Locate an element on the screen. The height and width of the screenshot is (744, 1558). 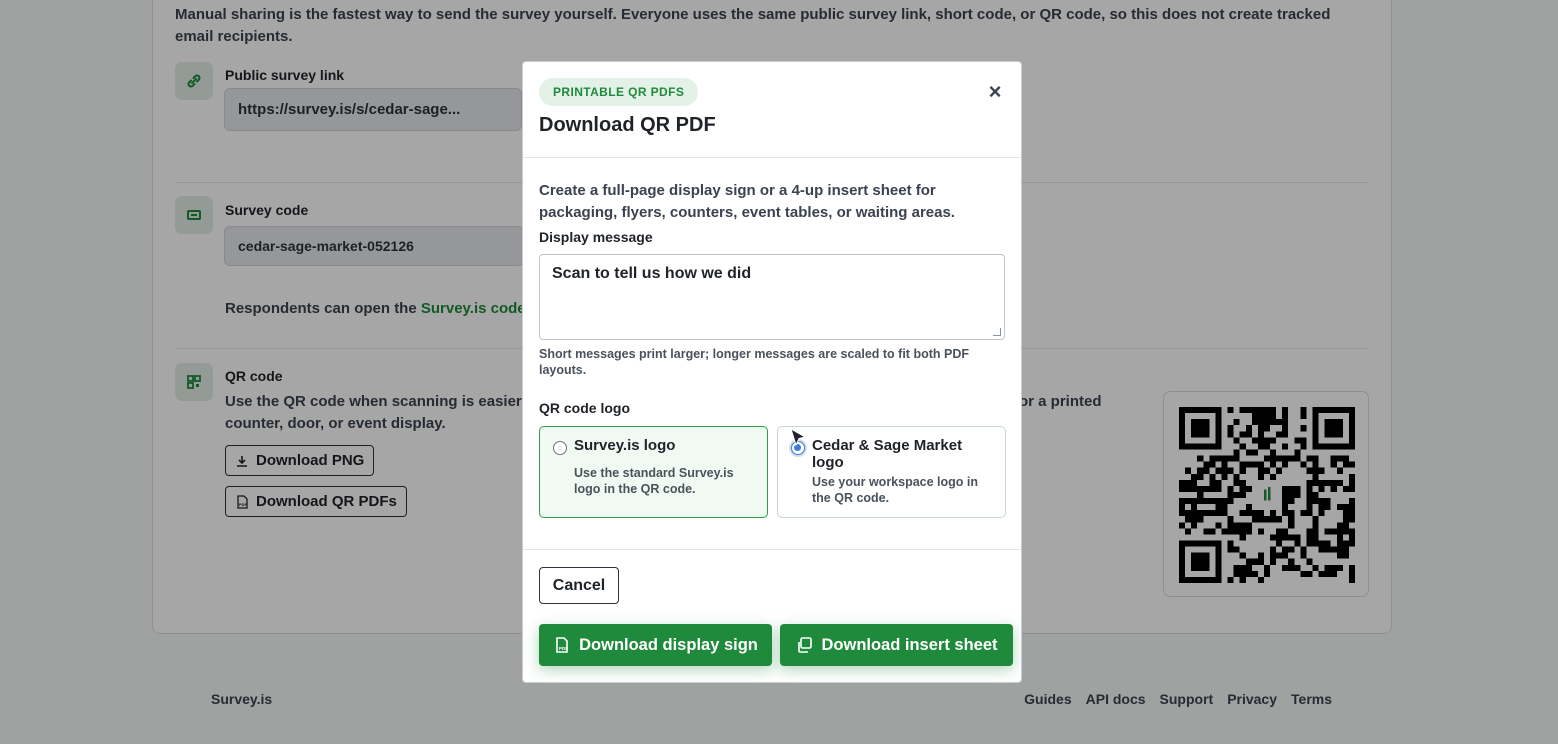
qr-logo-label: QR code logo is located at coordinates (584, 408).